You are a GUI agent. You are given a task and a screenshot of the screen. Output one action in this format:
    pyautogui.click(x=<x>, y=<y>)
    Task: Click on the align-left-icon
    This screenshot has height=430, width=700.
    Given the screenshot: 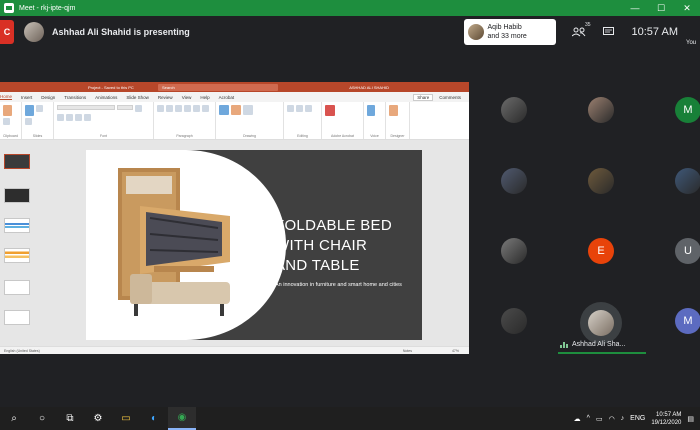 What is the action you would take?
    pyautogui.click(x=178, y=108)
    